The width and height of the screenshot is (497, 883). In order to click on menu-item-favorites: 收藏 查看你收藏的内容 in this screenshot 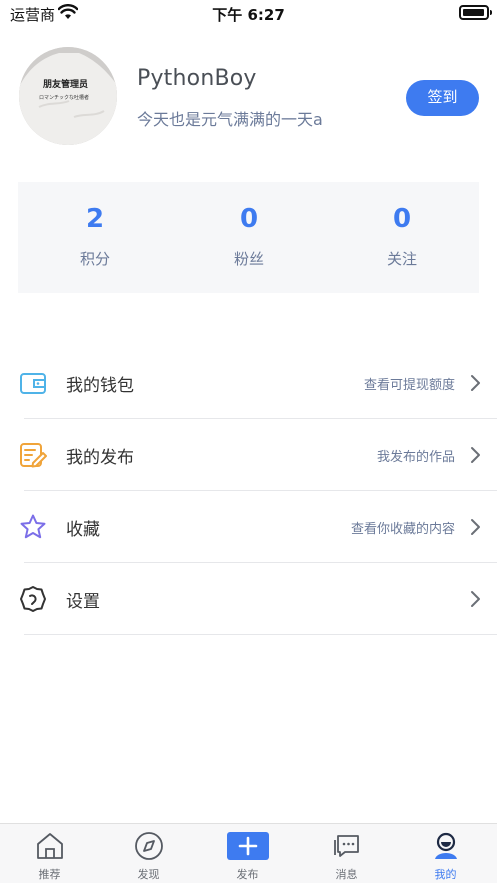, I will do `click(248, 527)`.